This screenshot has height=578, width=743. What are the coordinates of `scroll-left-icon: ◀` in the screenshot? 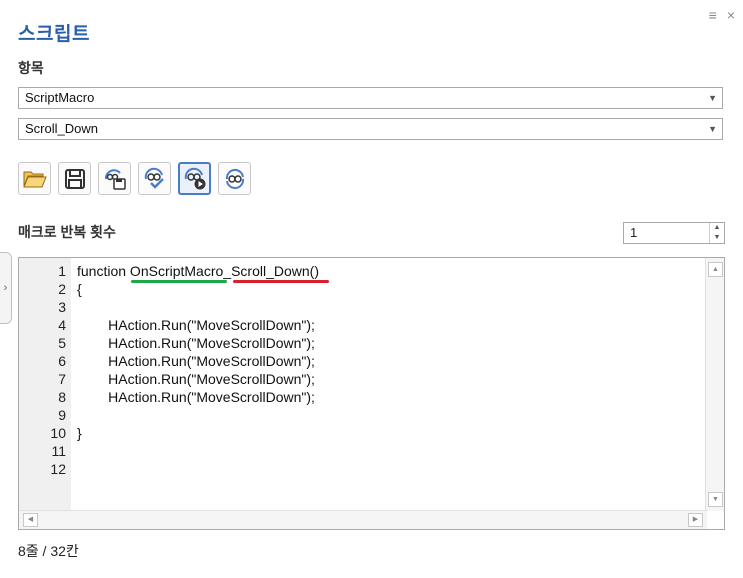 It's located at (30, 520).